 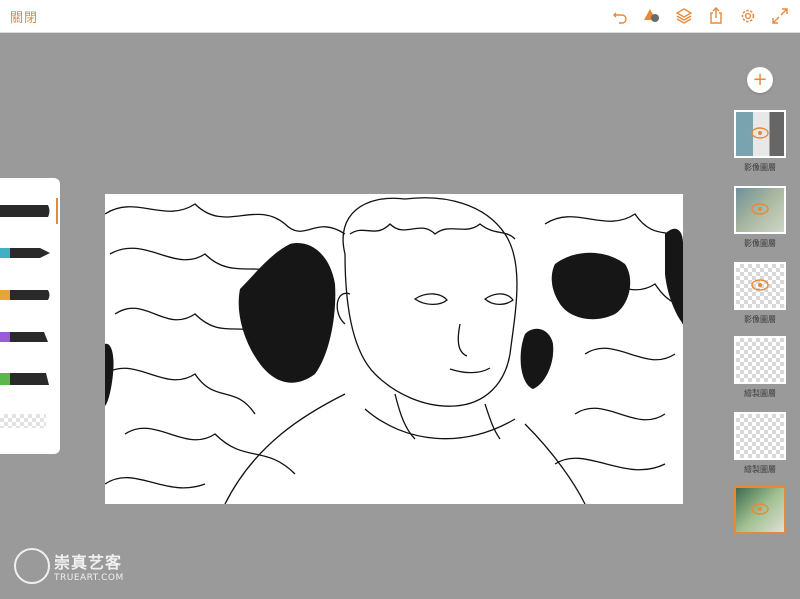 I want to click on add-layer-button: +, so click(x=760, y=80).